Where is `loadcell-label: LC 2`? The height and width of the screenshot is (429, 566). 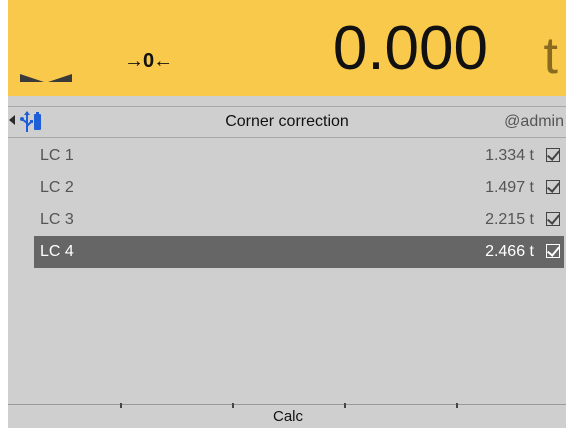
loadcell-label: LC 2 is located at coordinates (57, 187).